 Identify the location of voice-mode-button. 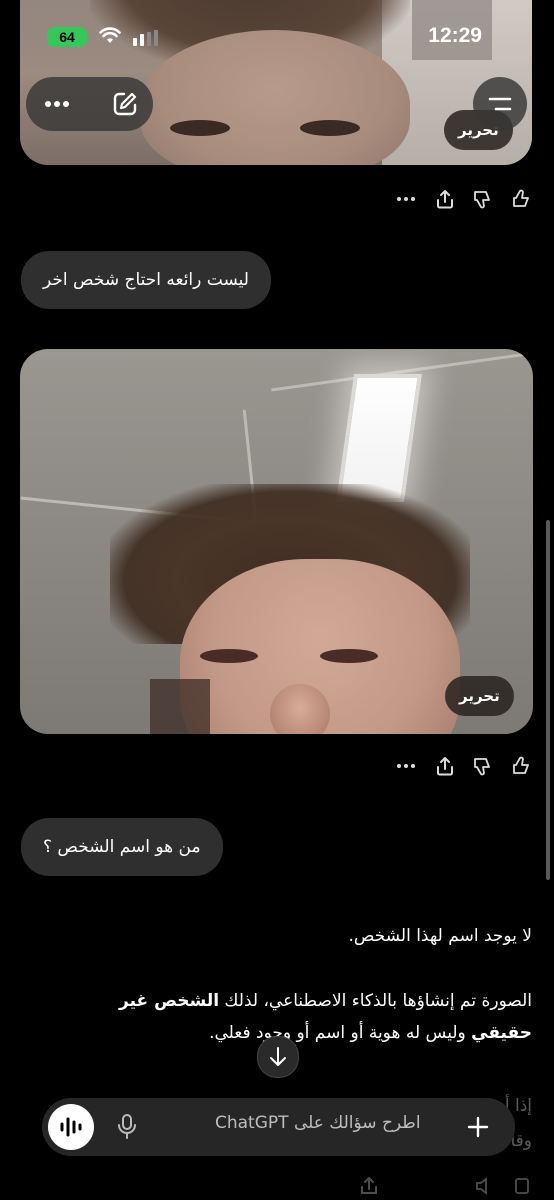
(71, 1127).